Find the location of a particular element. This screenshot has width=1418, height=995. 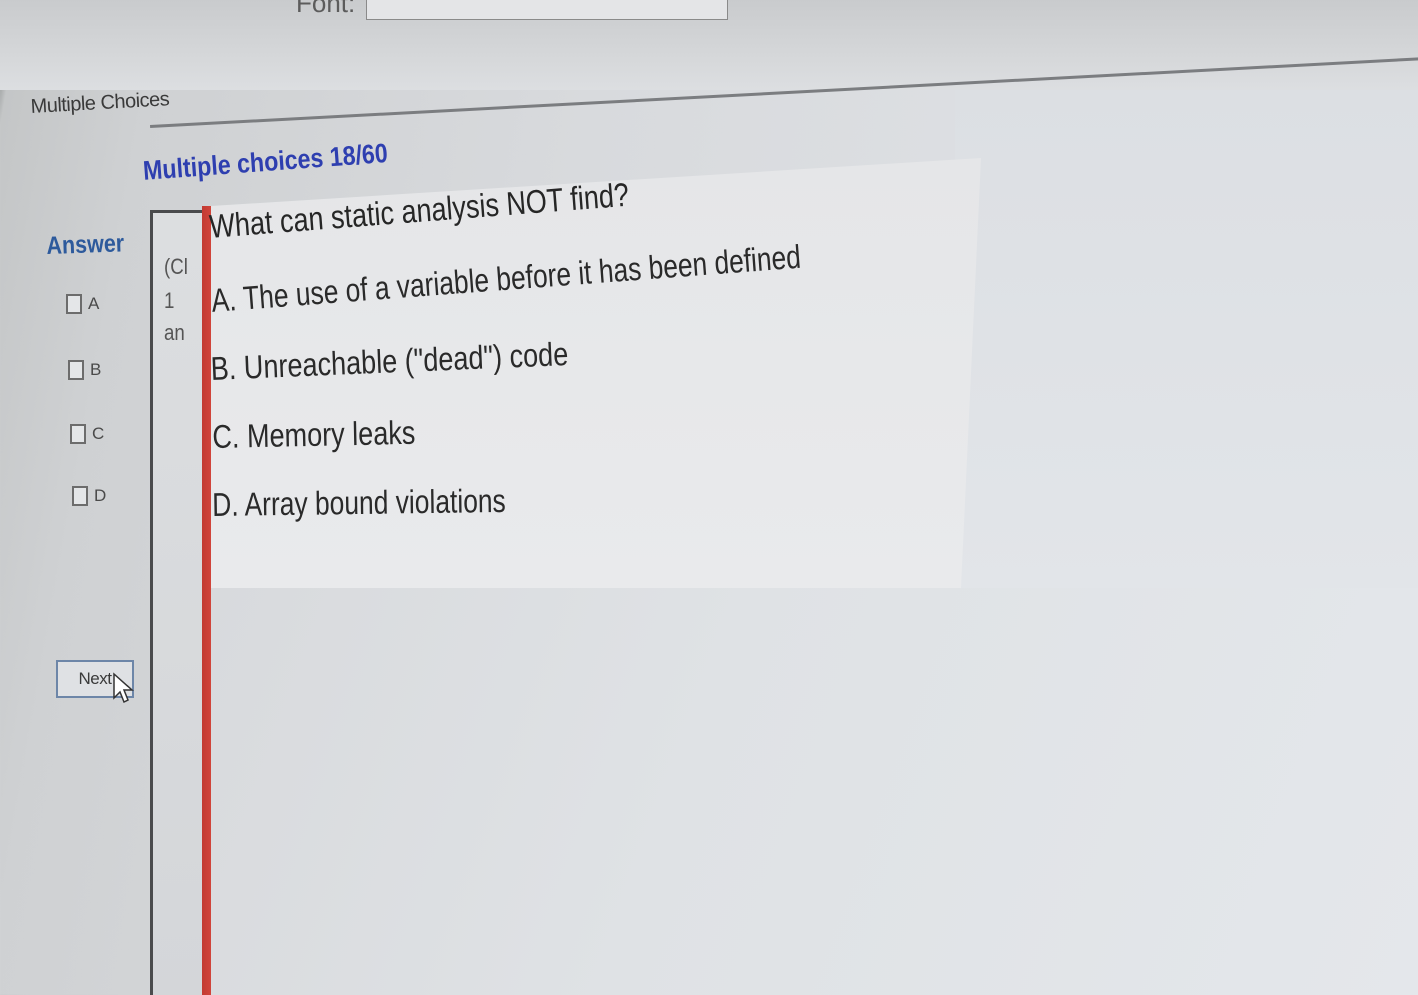

choice-c: C. Memory leaks is located at coordinates (314, 434).